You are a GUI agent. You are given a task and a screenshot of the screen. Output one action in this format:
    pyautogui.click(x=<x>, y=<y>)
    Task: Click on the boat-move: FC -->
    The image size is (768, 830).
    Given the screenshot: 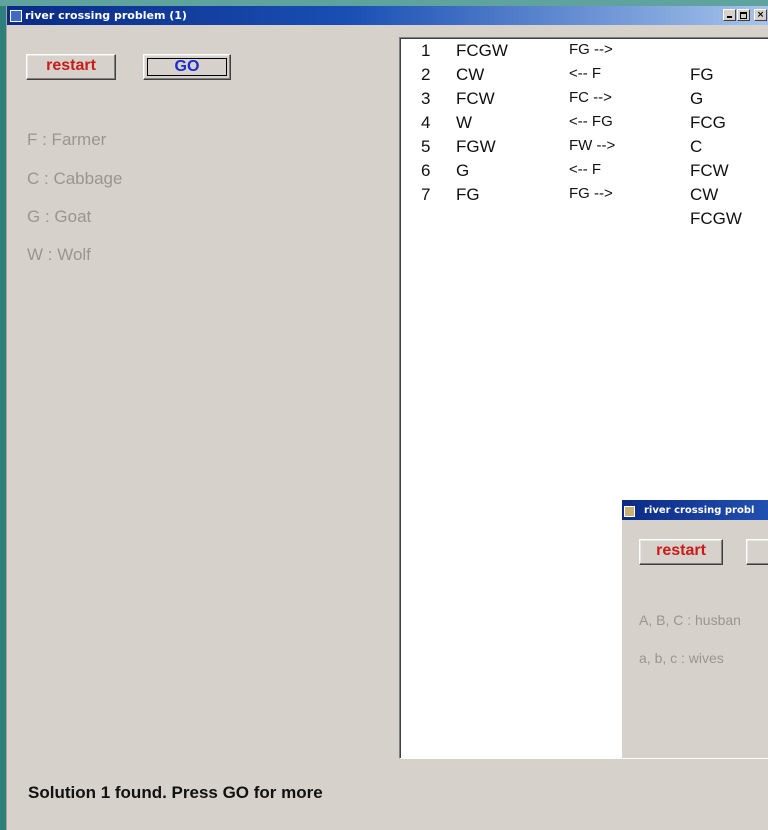 What is the action you would take?
    pyautogui.click(x=590, y=97)
    